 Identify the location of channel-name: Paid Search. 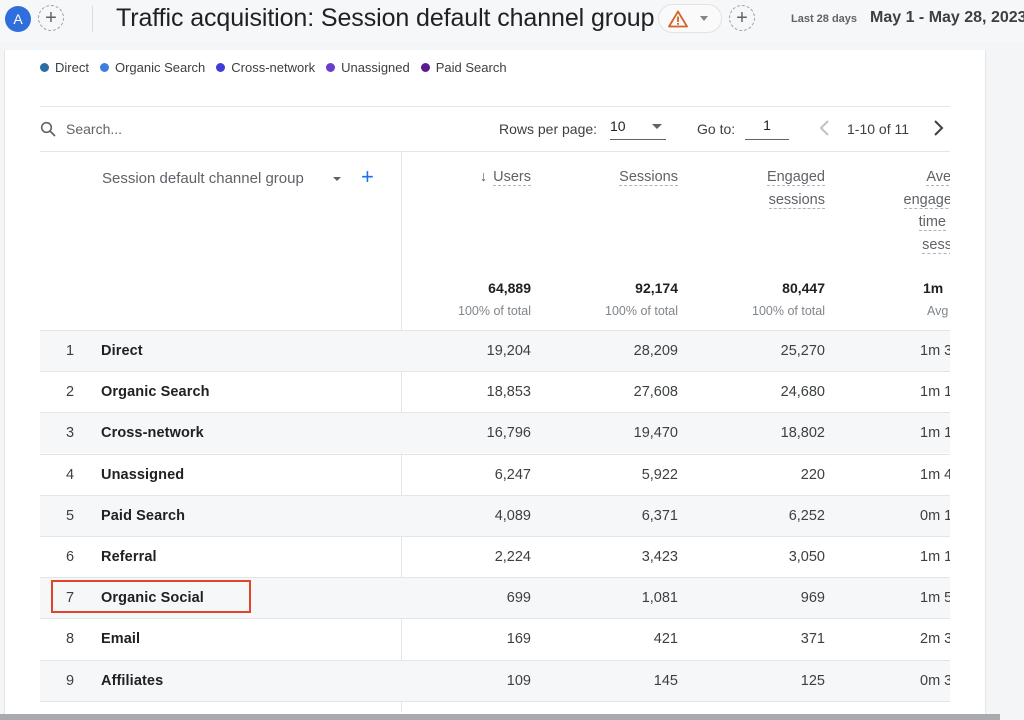
(143, 516).